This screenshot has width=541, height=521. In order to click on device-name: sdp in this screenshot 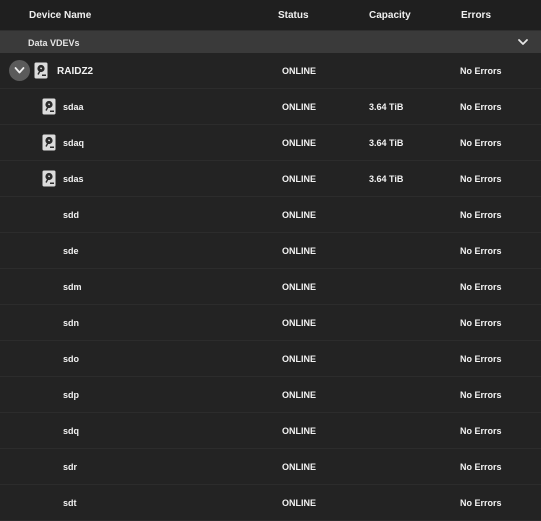, I will do `click(71, 395)`.